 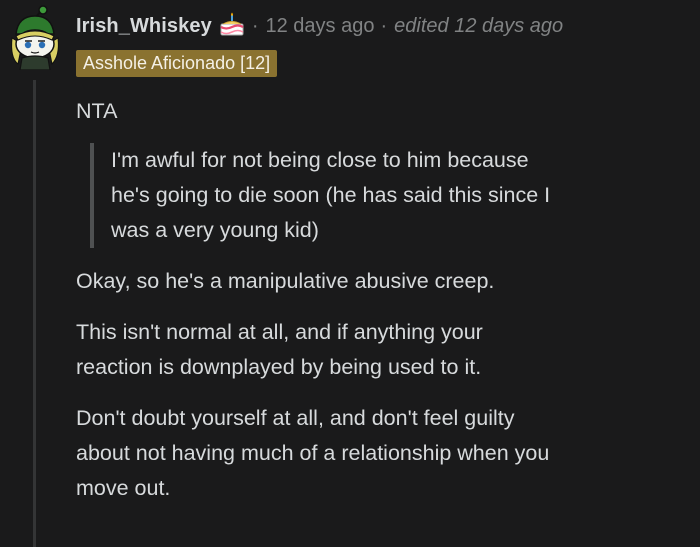 I want to click on thread-line, so click(x=34, y=313).